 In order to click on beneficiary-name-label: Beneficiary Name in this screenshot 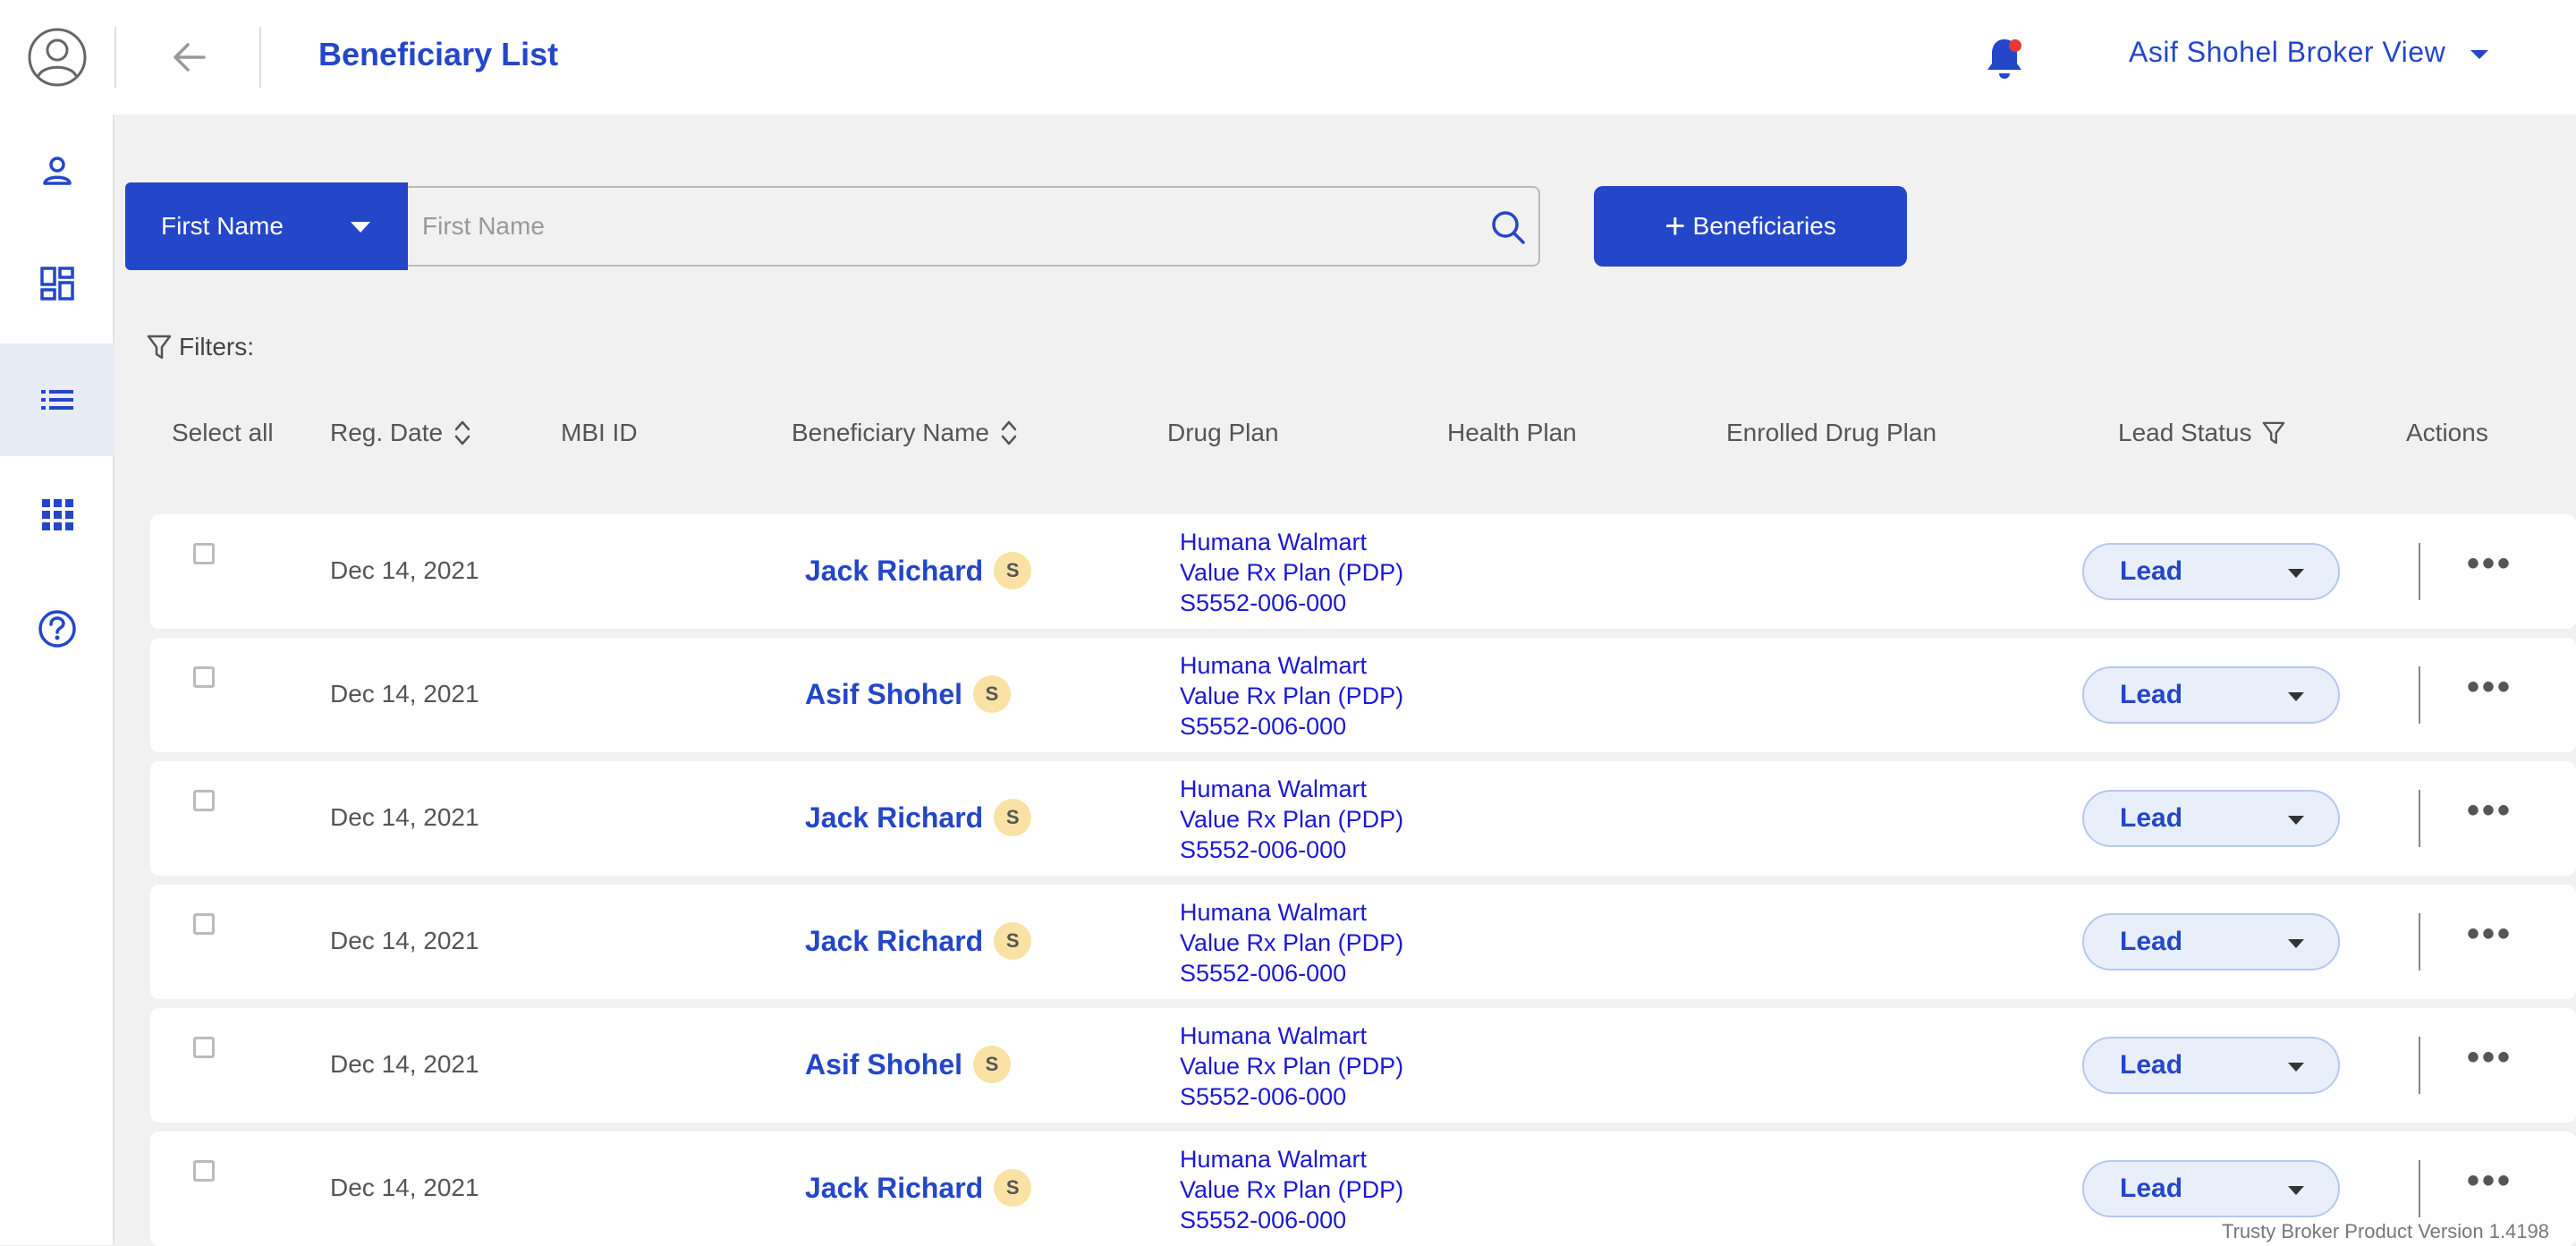, I will do `click(890, 433)`.